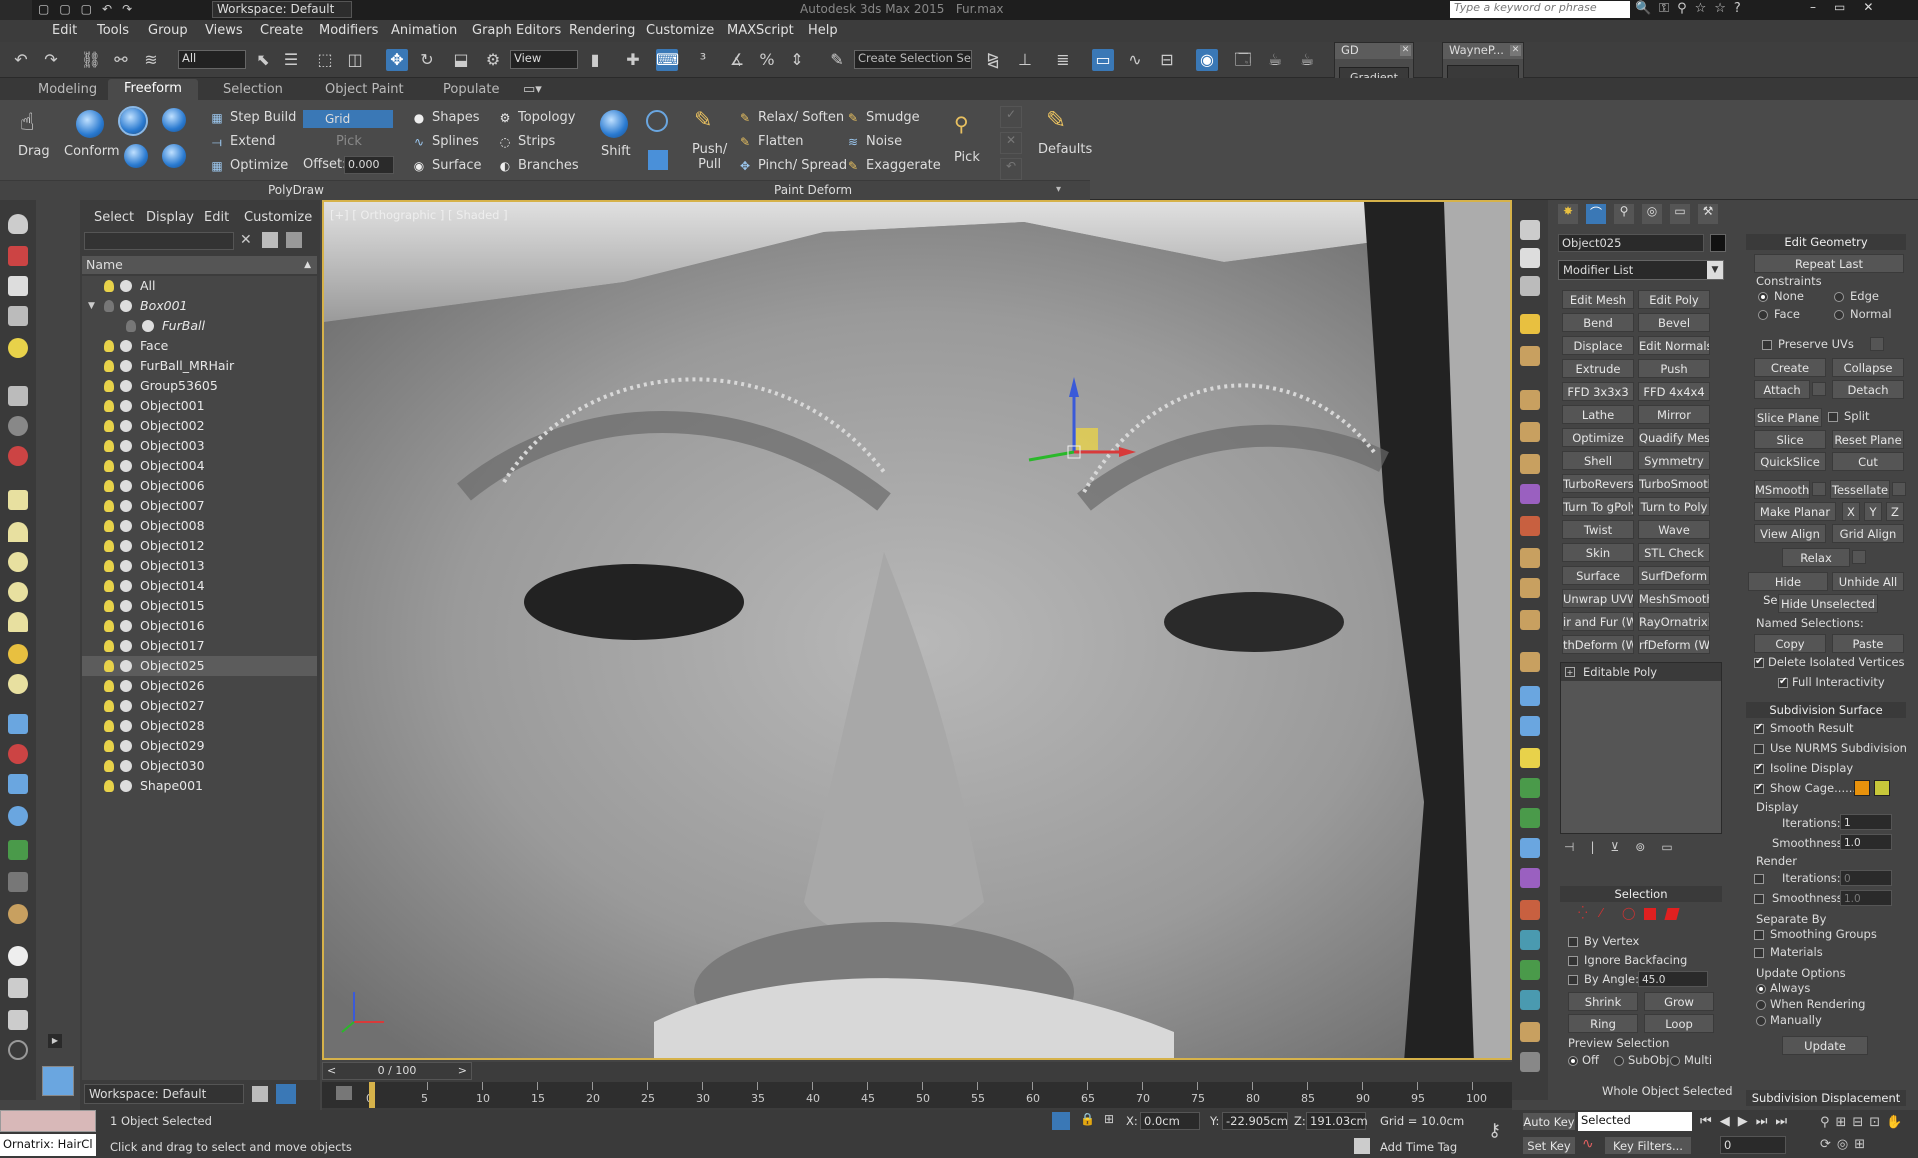  What do you see at coordinates (1530, 400) in the screenshot?
I see `hair-tool2-icon` at bounding box center [1530, 400].